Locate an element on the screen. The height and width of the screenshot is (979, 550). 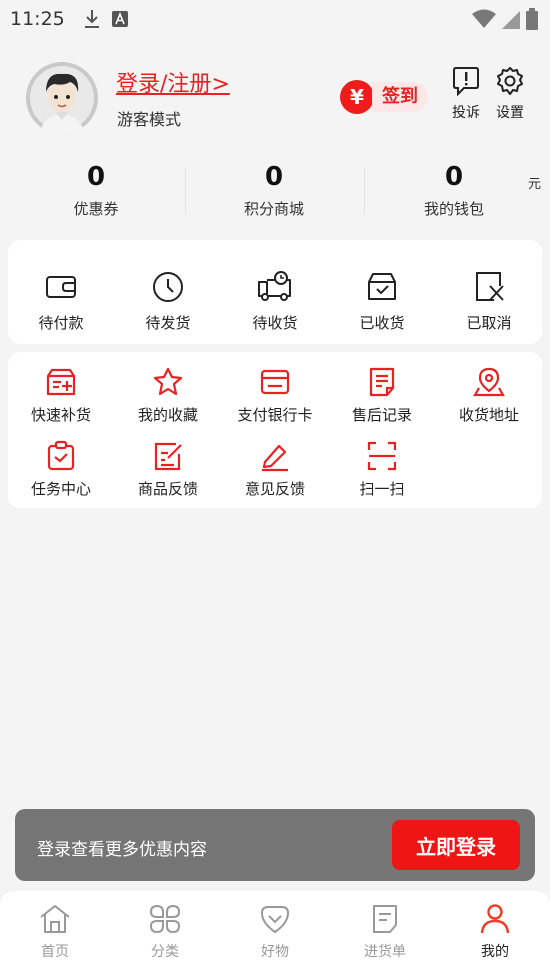
document-icon is located at coordinates (382, 382).